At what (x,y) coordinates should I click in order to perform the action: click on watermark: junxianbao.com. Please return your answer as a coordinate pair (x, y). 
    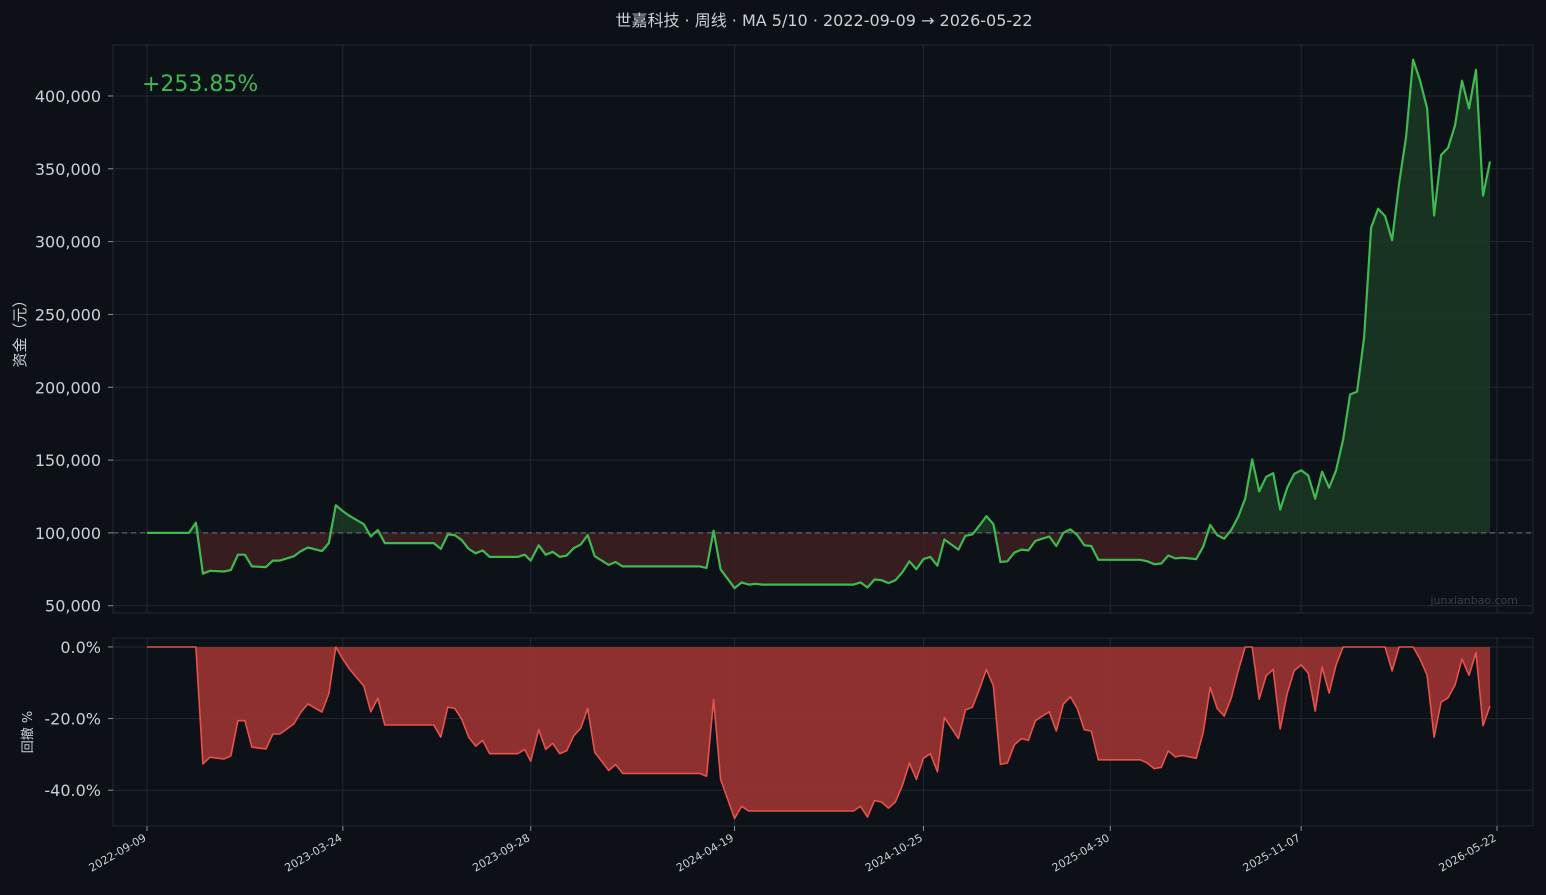
    Looking at the image, I should click on (1473, 600).